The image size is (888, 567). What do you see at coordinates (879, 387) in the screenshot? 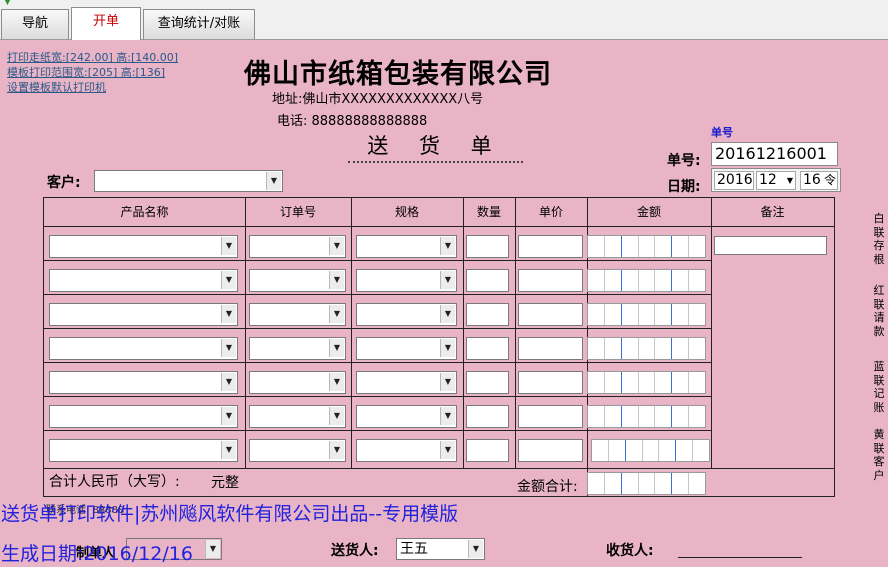
I see `side-label-blue: 蓝联记账` at bounding box center [879, 387].